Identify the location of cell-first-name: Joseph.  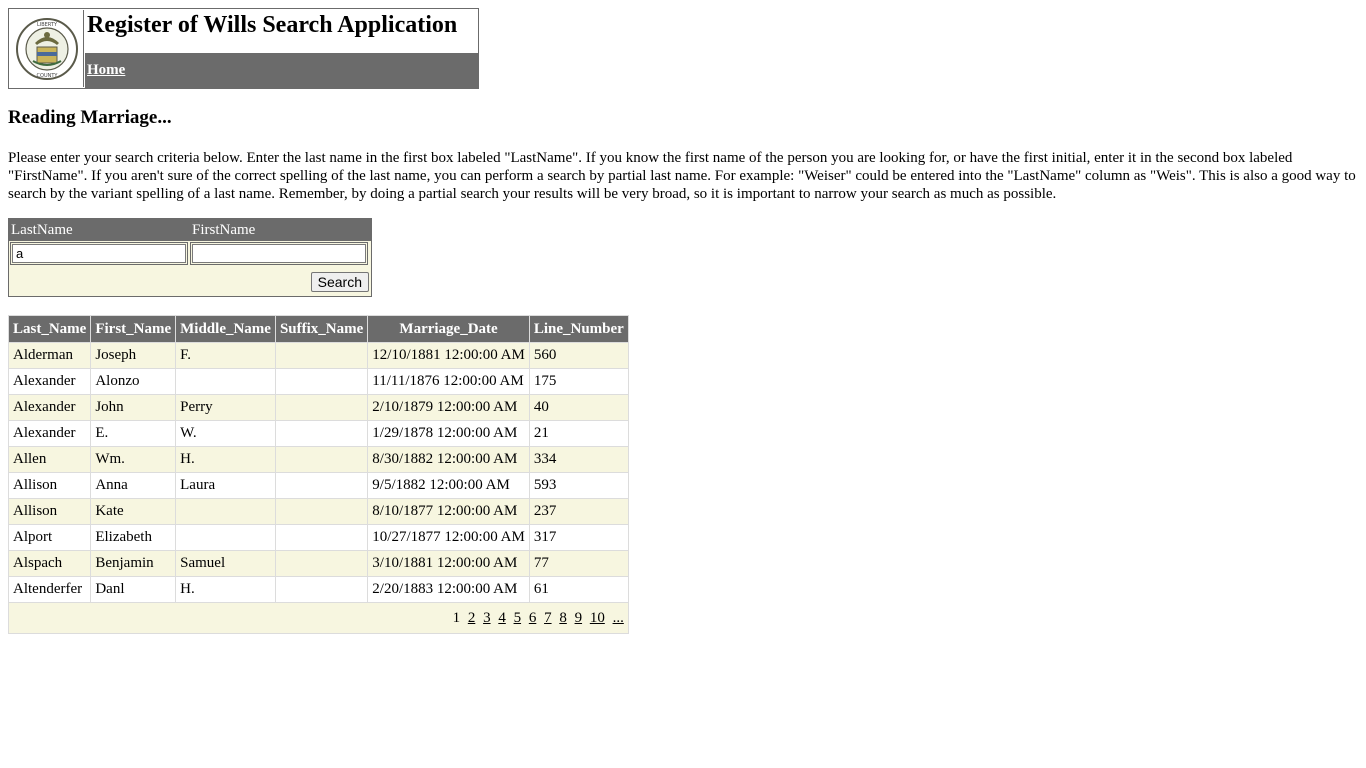
(133, 355).